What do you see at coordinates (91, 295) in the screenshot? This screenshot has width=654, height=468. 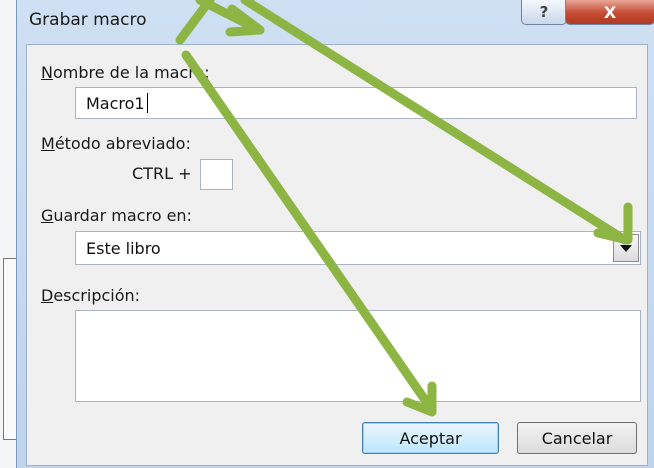 I see `description-label: Descripción:` at bounding box center [91, 295].